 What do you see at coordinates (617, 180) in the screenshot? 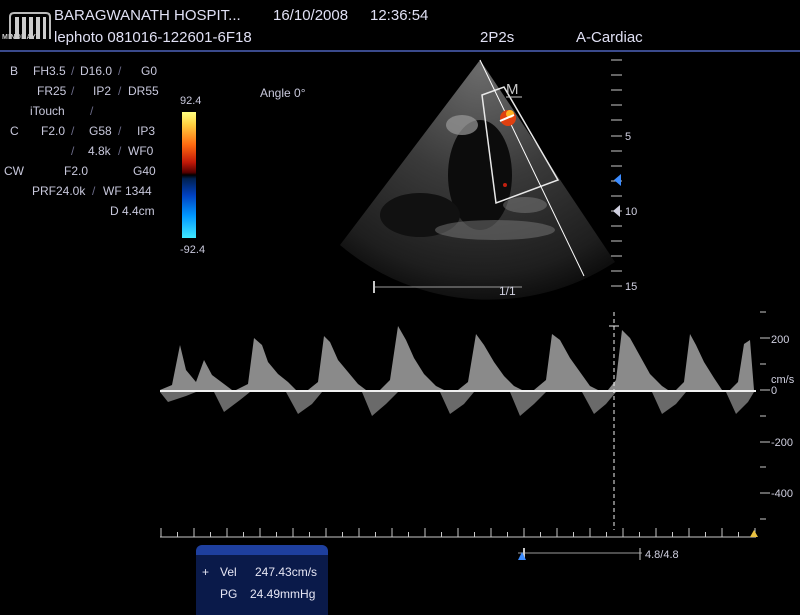
I see `focus-marker-icon` at bounding box center [617, 180].